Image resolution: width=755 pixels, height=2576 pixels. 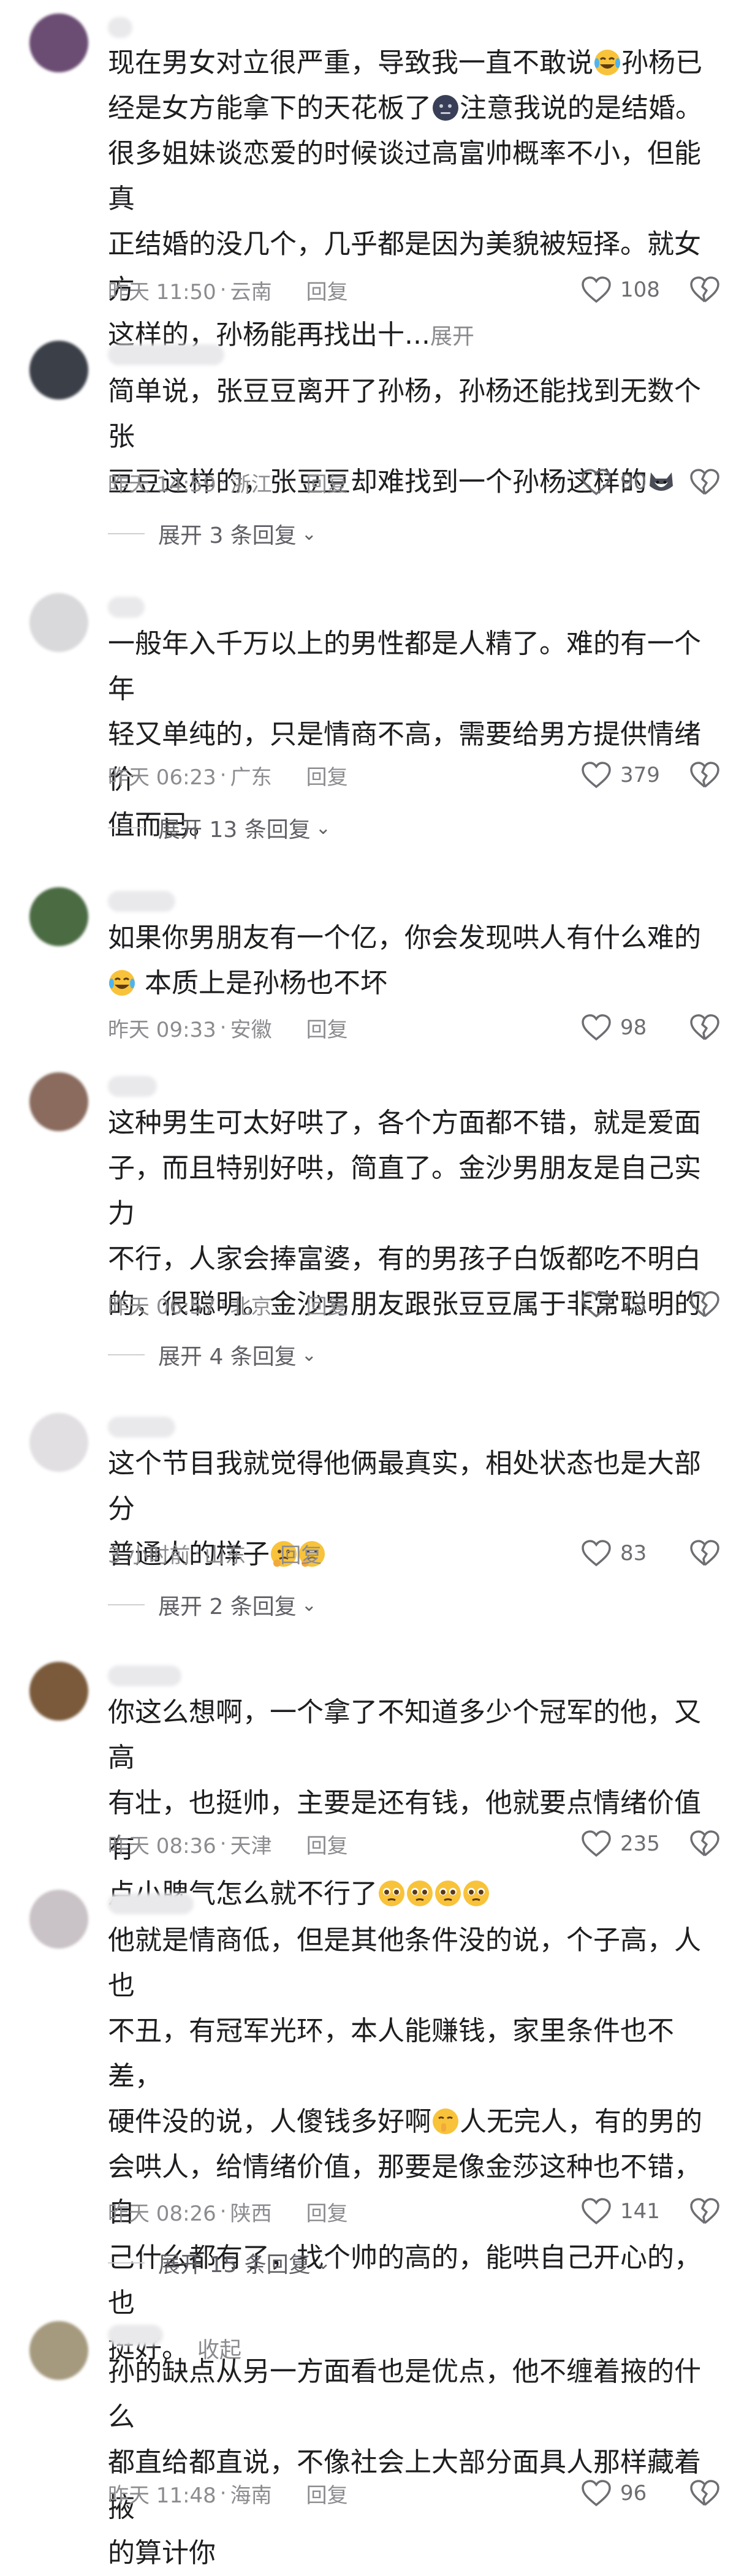 I want to click on comment-time: 昨天 08:36, so click(x=162, y=1846).